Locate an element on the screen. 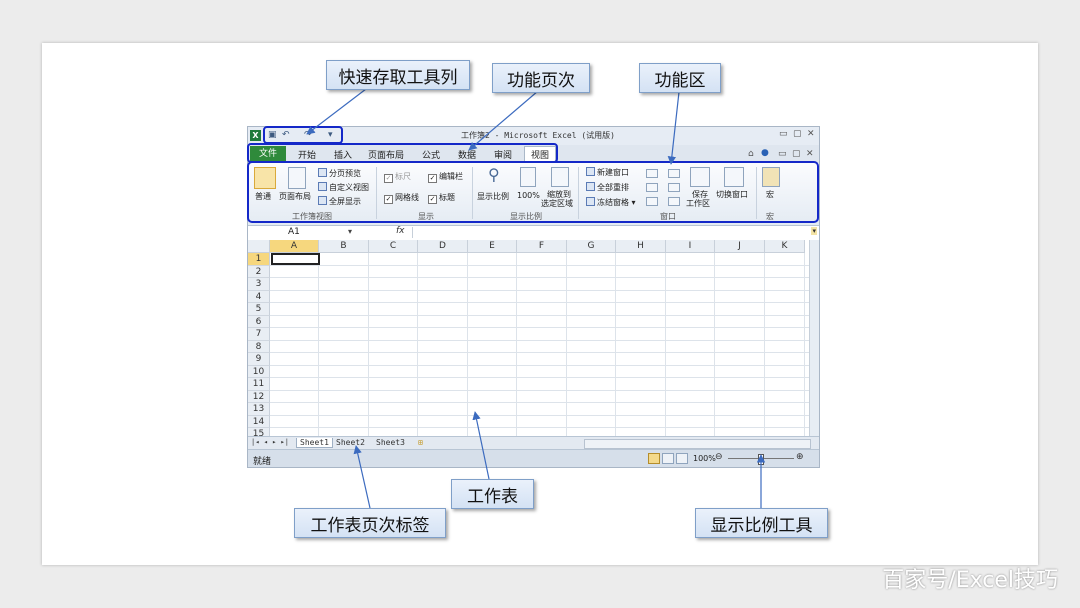 The height and width of the screenshot is (608, 1080). row-header-10: 10 is located at coordinates (259, 371).